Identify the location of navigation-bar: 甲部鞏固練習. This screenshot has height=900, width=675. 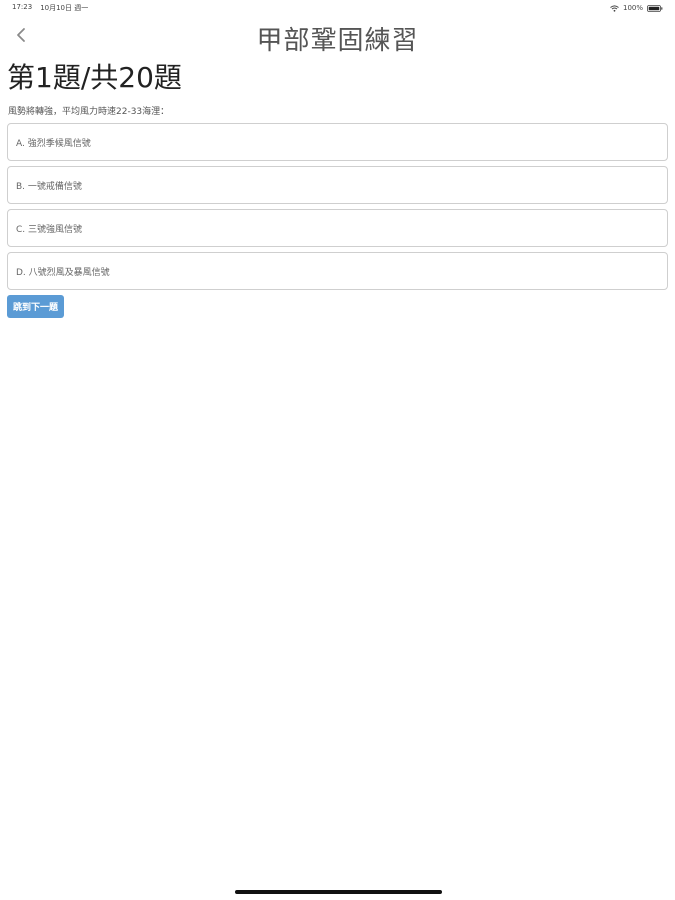
(337, 38).